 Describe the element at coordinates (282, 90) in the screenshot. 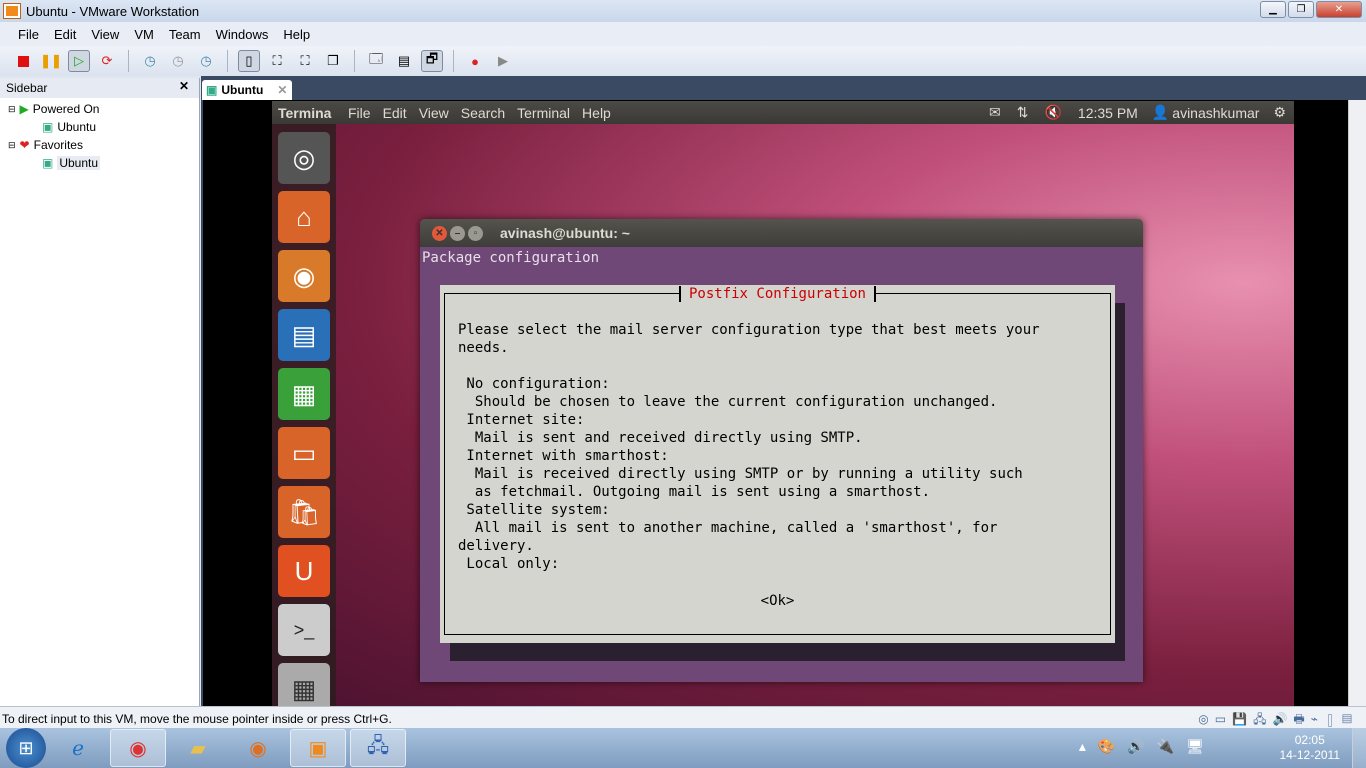

I see `tab-close-icon: ✕` at that location.